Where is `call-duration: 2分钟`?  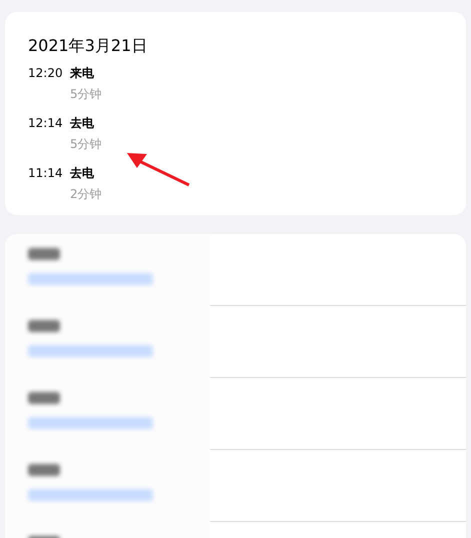
call-duration: 2分钟 is located at coordinates (86, 194).